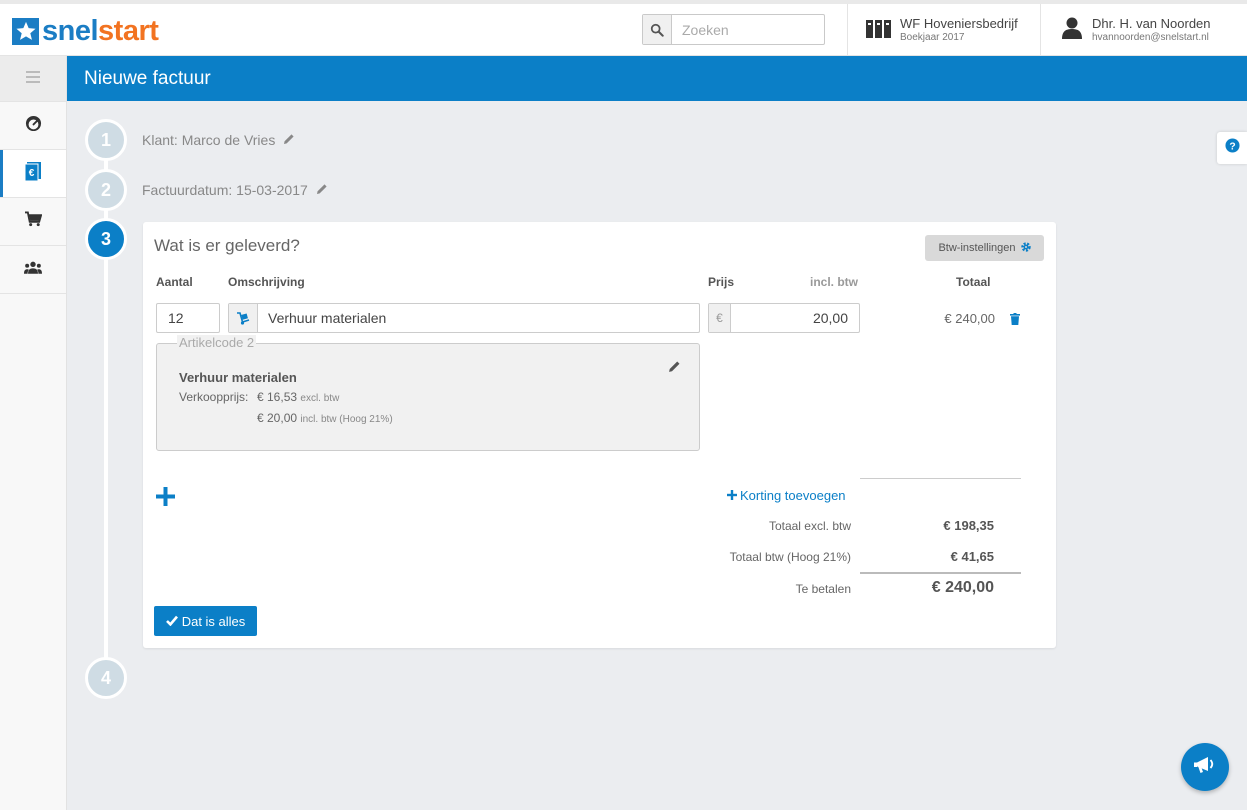  I want to click on sidebar-item-relations, so click(33, 270).